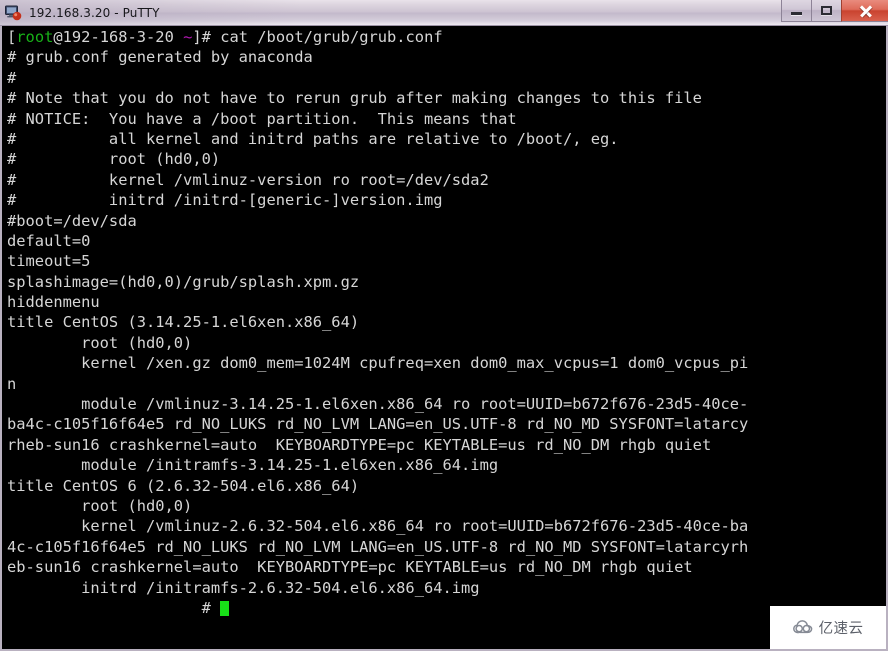  What do you see at coordinates (118, 37) in the screenshot?
I see `prompt-host: 192-168-3-20` at bounding box center [118, 37].